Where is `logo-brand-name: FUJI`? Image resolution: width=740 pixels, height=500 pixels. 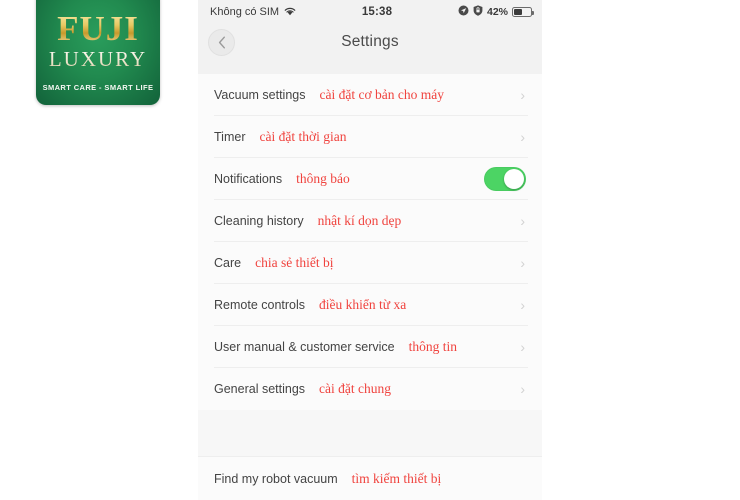 logo-brand-name: FUJI is located at coordinates (98, 28).